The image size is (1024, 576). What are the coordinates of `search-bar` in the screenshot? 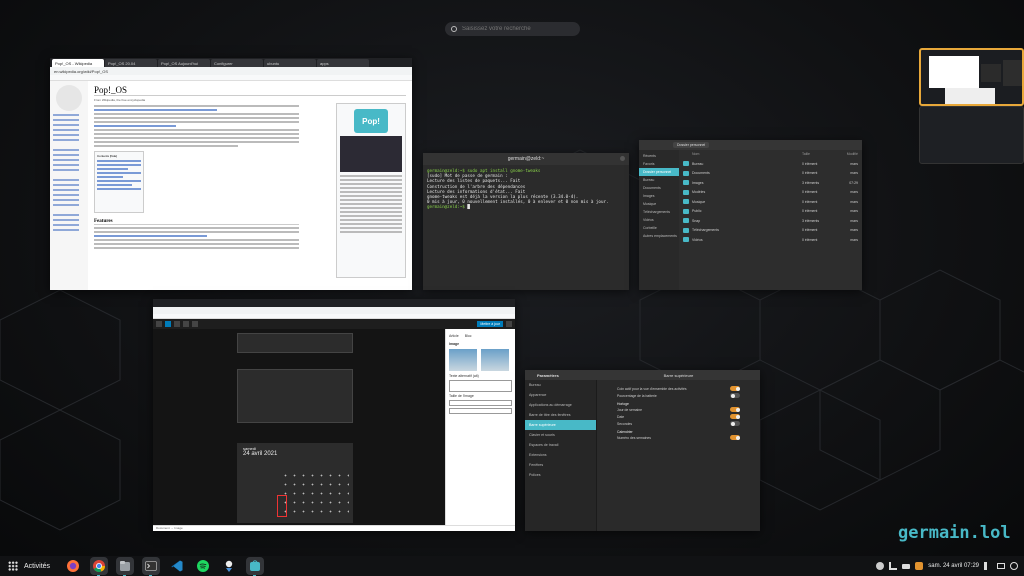 It's located at (512, 29).